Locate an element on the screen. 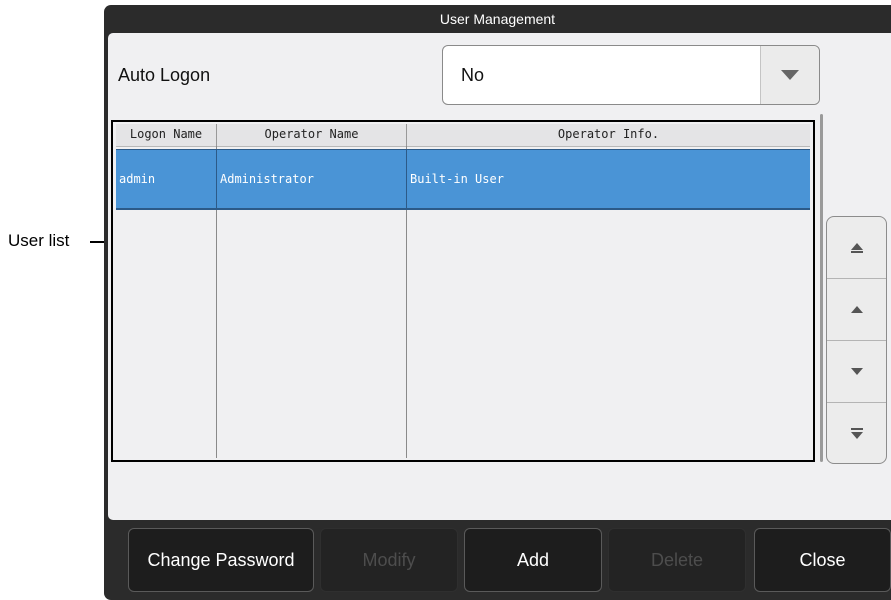  scroll-bottom-button is located at coordinates (856, 433).